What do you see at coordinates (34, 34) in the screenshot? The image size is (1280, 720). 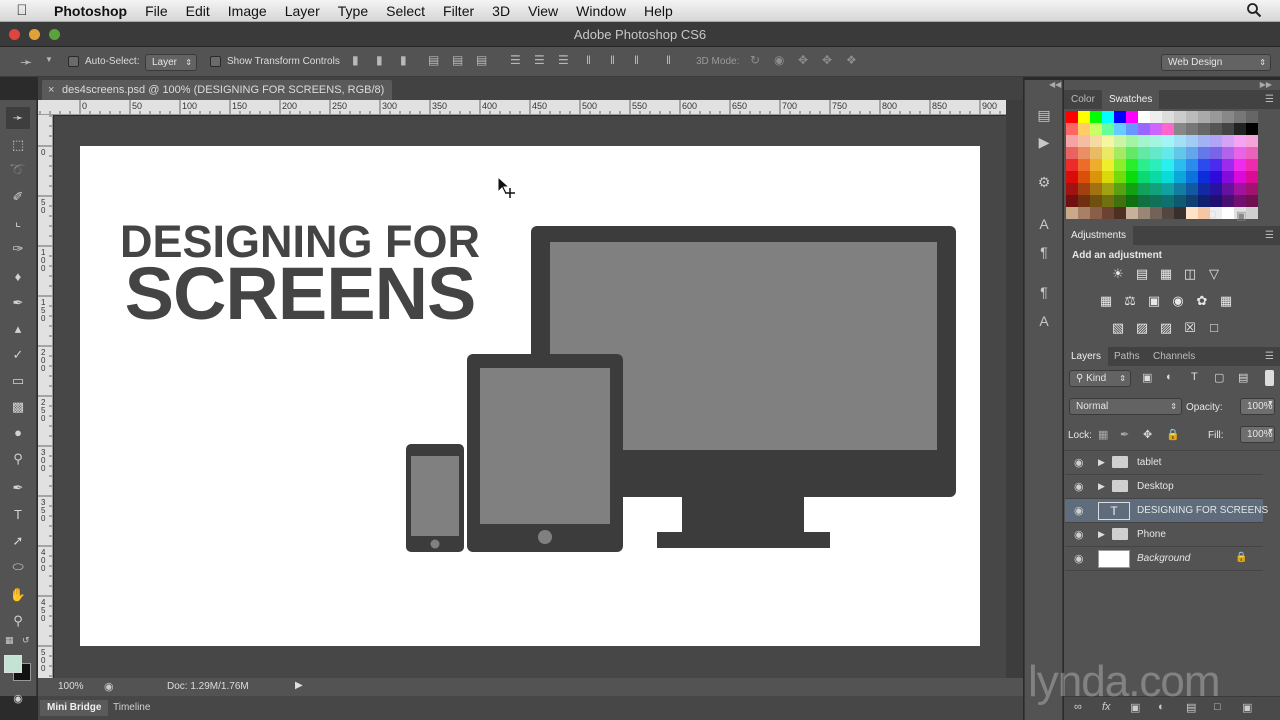 I see `minimize-window-icon` at bounding box center [34, 34].